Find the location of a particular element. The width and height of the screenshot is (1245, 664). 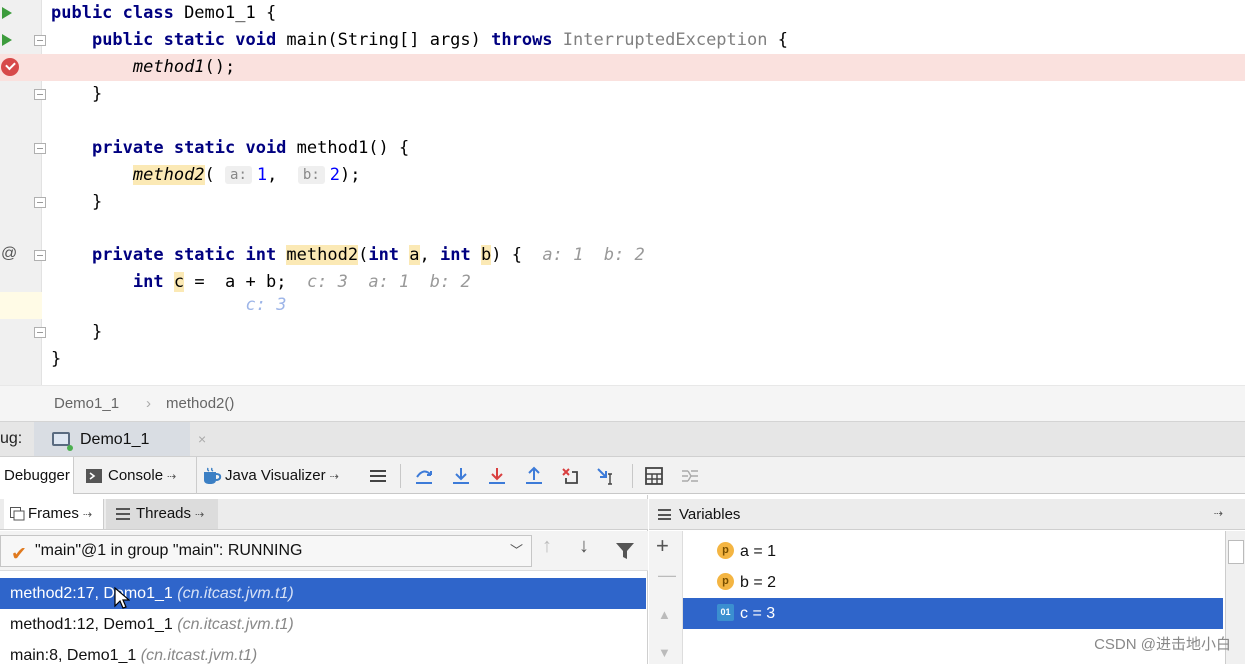

session-icon is located at coordinates (61, 439).